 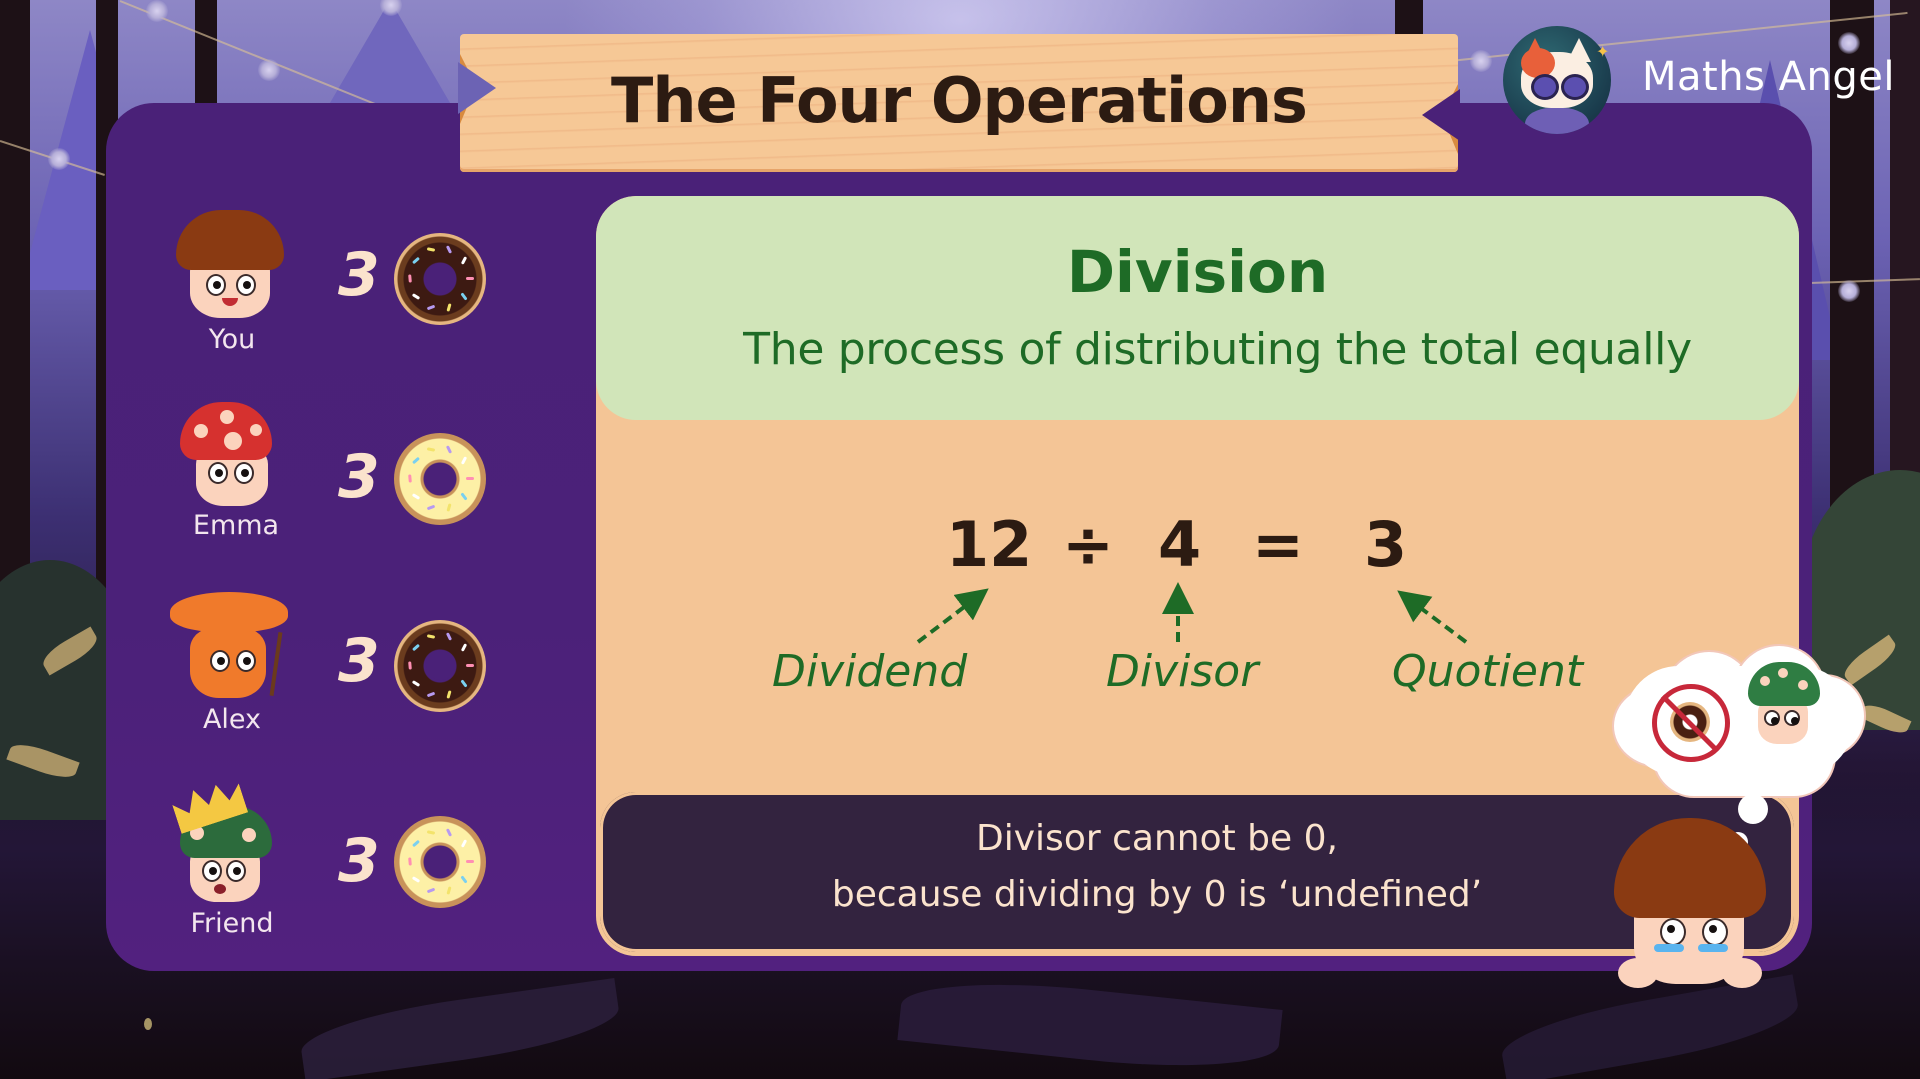 I want to click on page-title: The Four Operations, so click(x=959, y=100).